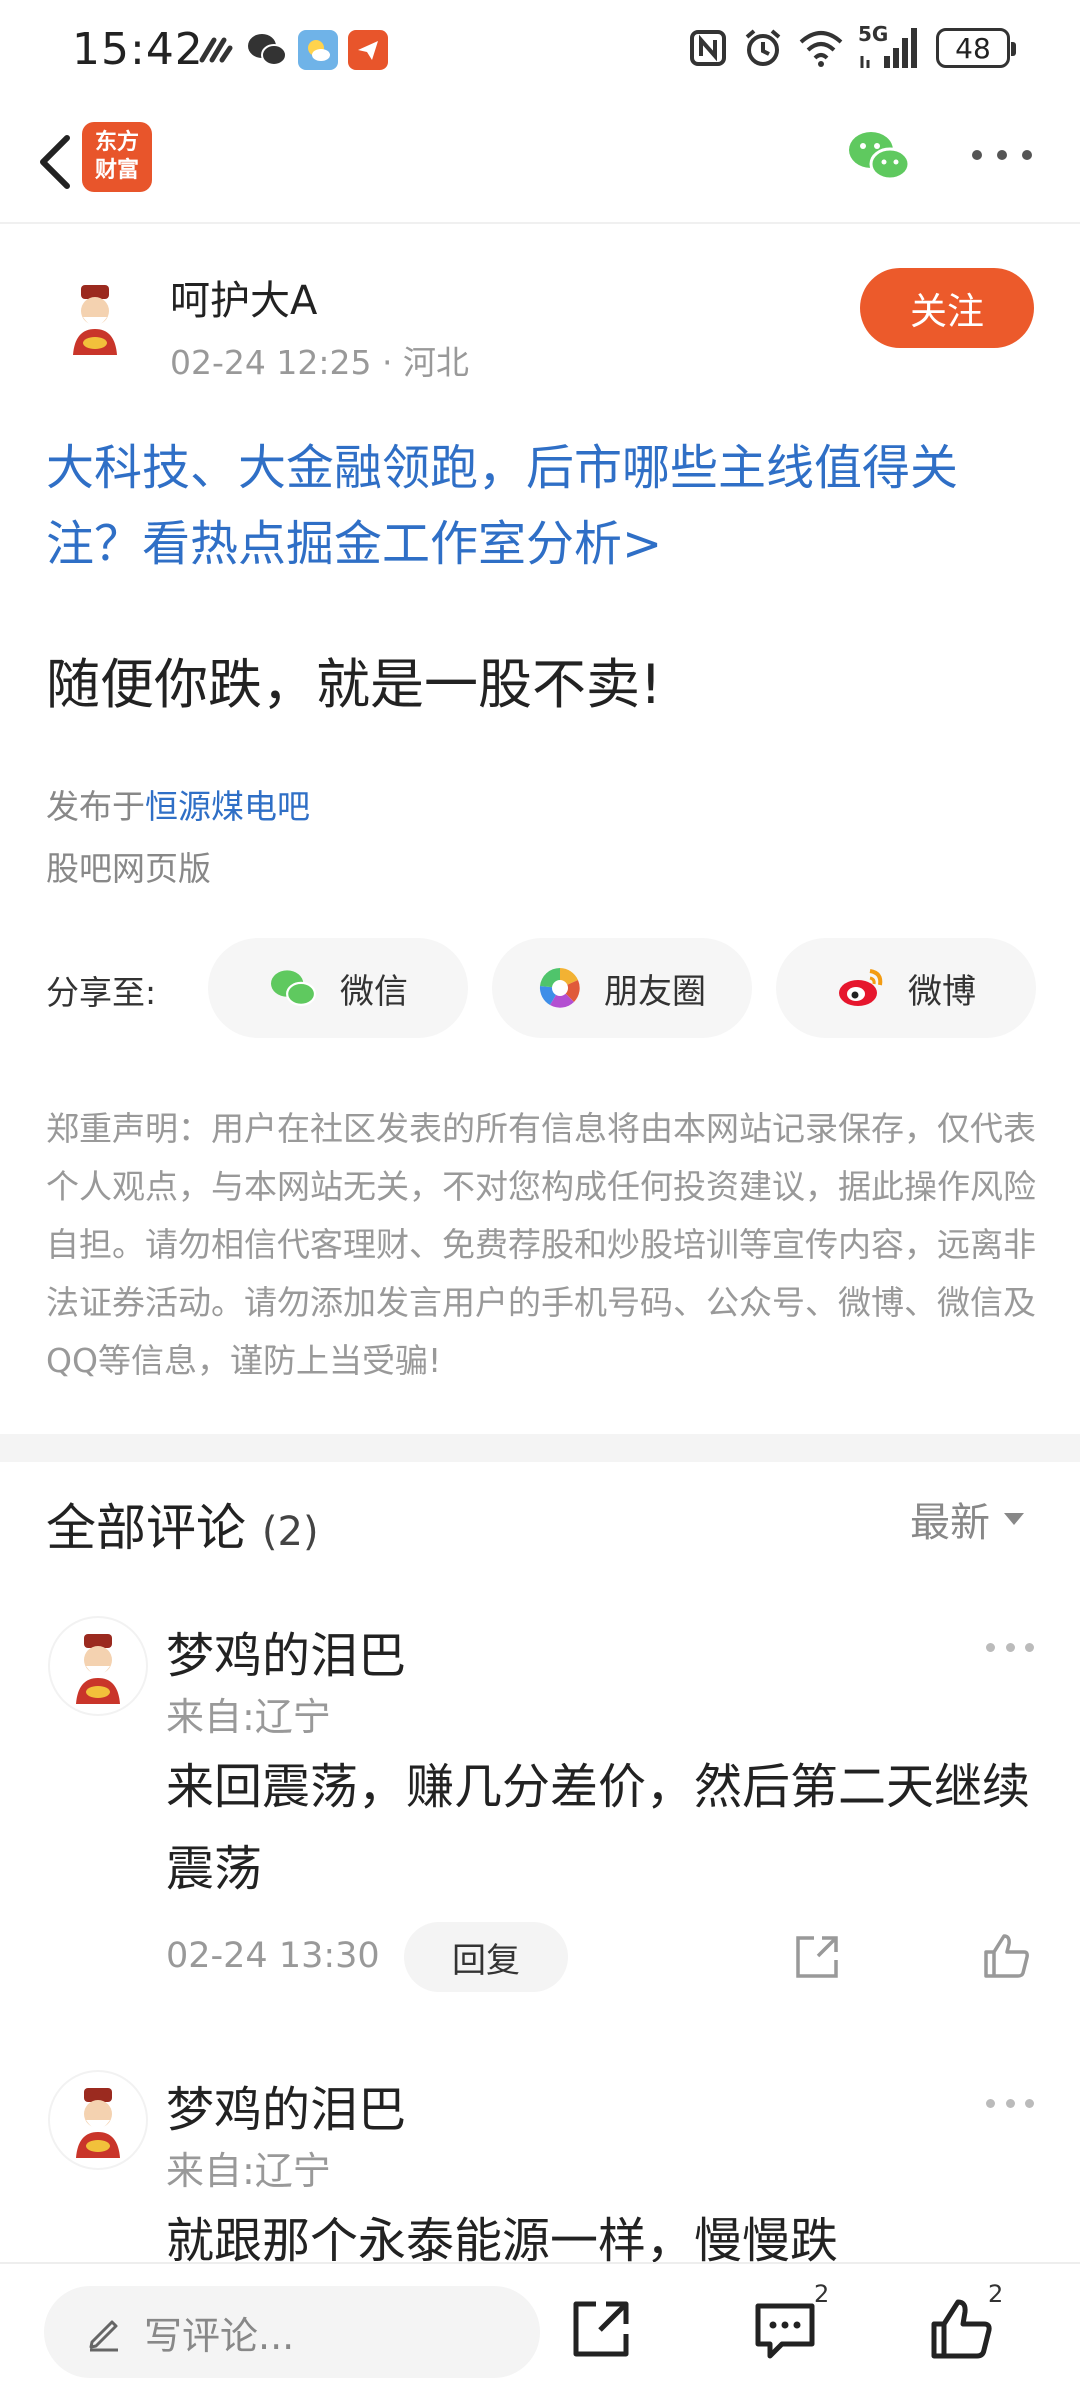 This screenshot has height=2400, width=1080. I want to click on logo-line-2: 财富, so click(116, 170).